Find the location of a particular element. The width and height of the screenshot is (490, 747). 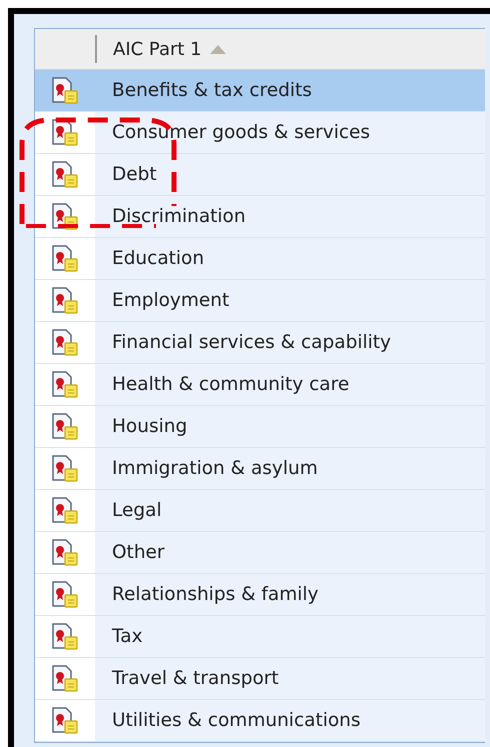

table-cell-text: Housing is located at coordinates (149, 427).